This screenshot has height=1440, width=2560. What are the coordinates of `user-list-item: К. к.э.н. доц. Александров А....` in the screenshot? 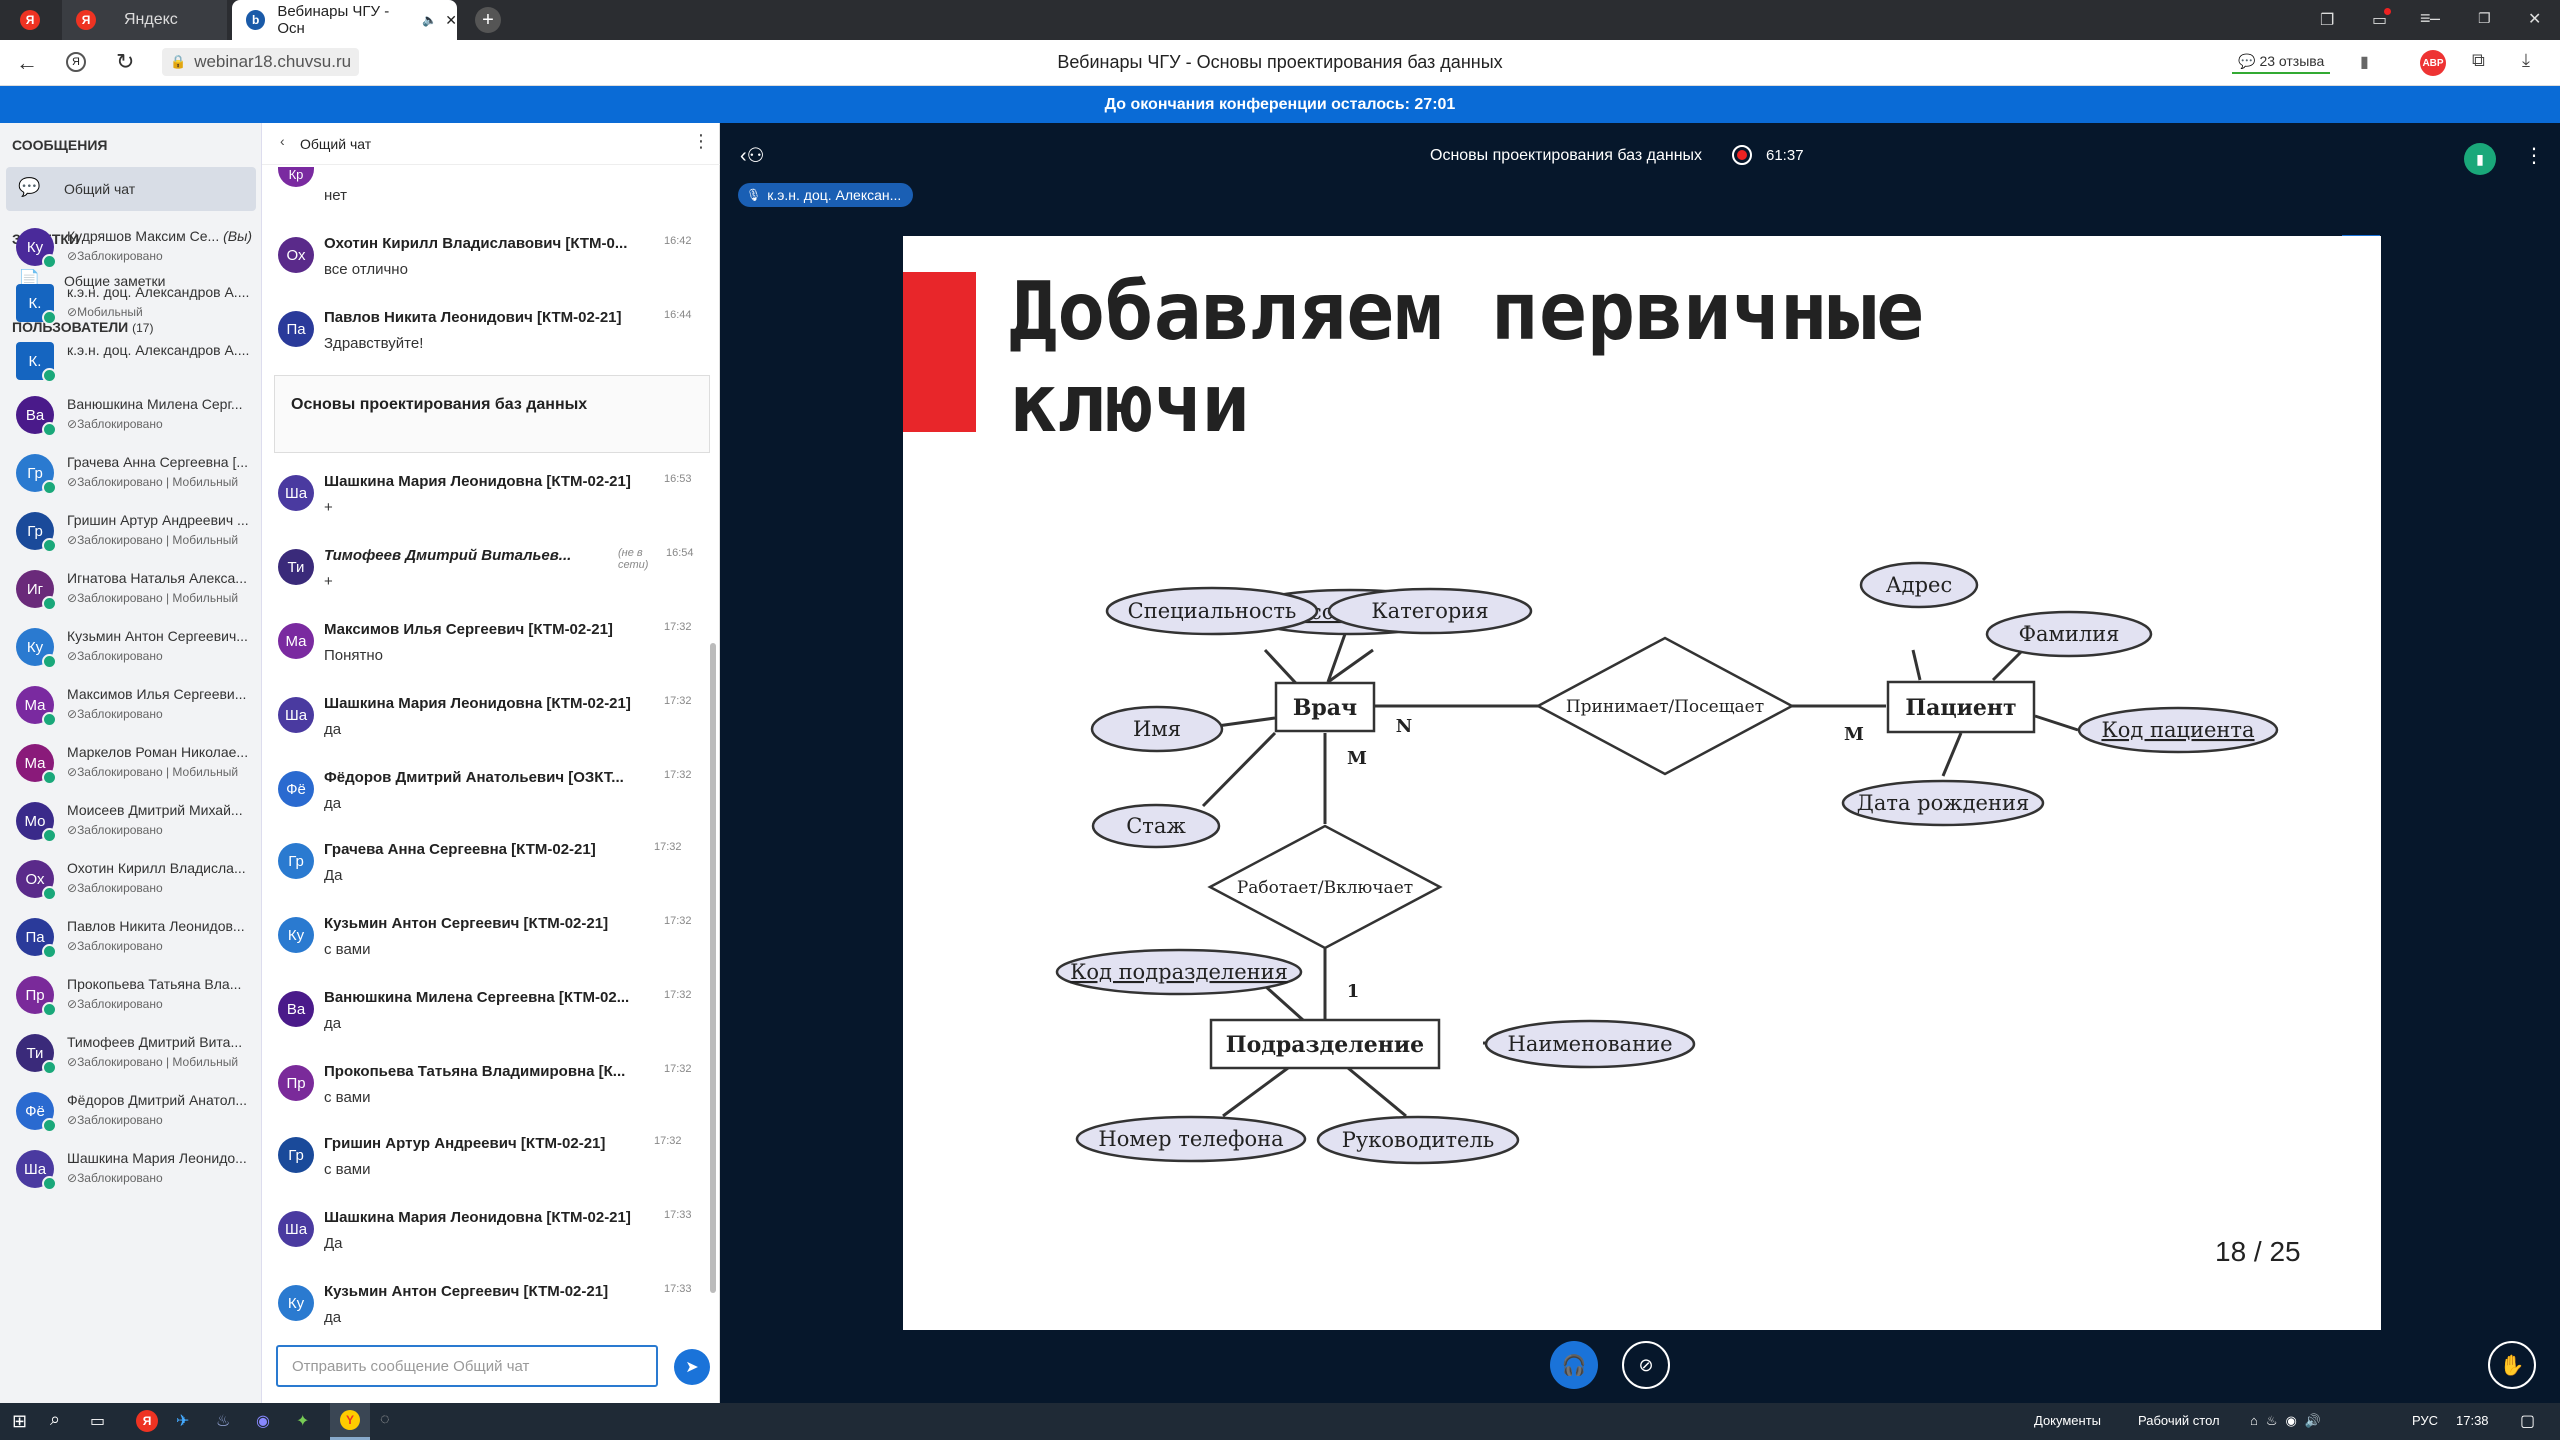 It's located at (134, 362).